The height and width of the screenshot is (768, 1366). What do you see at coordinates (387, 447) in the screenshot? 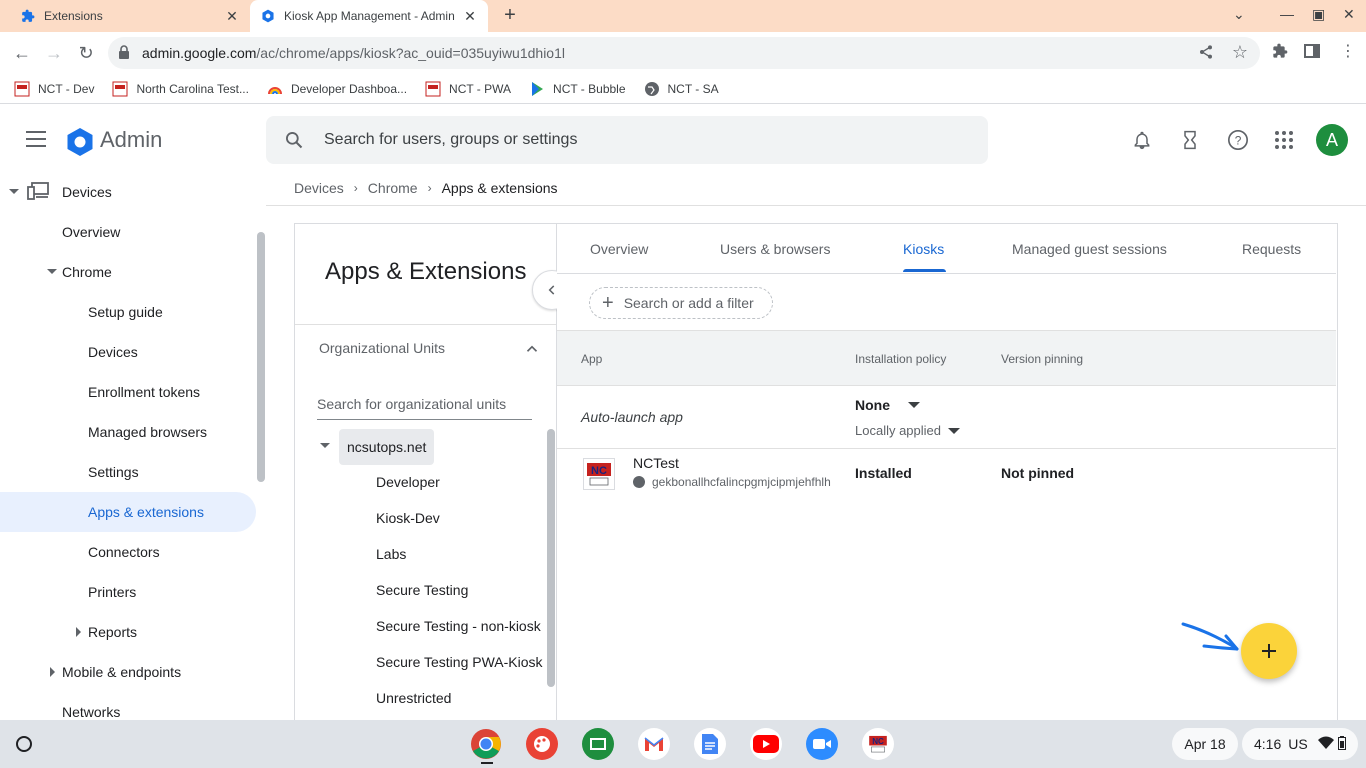
I see `ou-root-item: ncsutops.net` at bounding box center [387, 447].